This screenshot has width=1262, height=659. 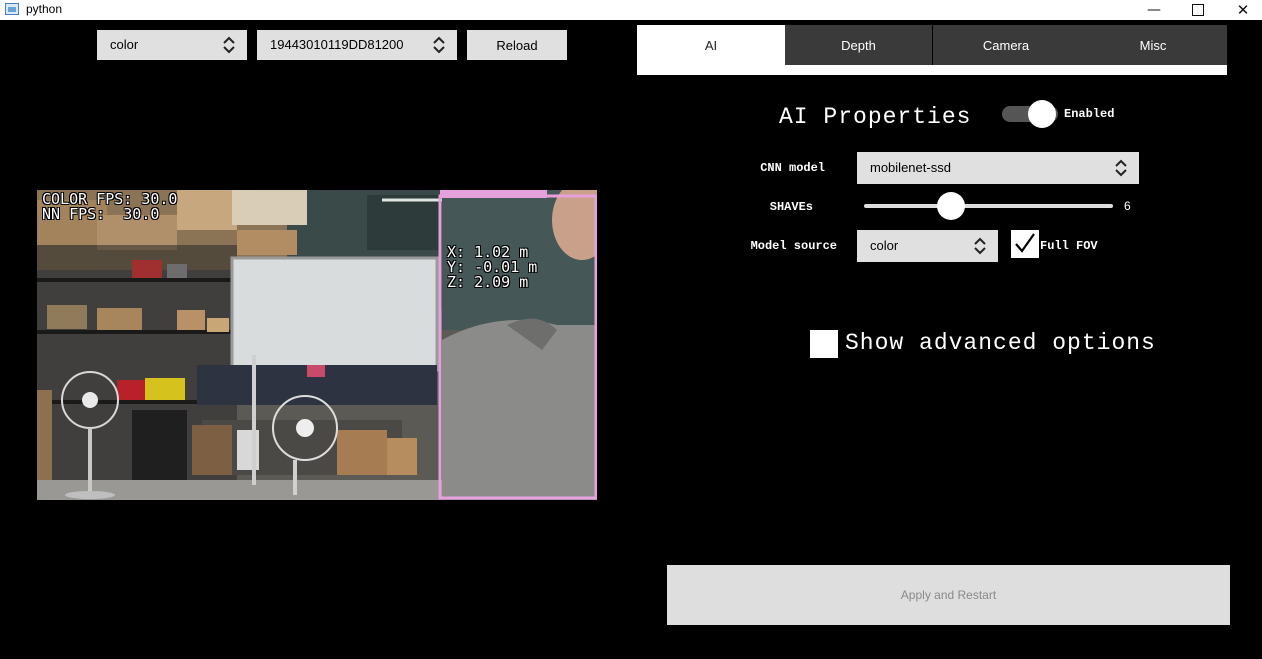 I want to click on apply-restart-label: Apply and Restart, so click(x=948, y=595).